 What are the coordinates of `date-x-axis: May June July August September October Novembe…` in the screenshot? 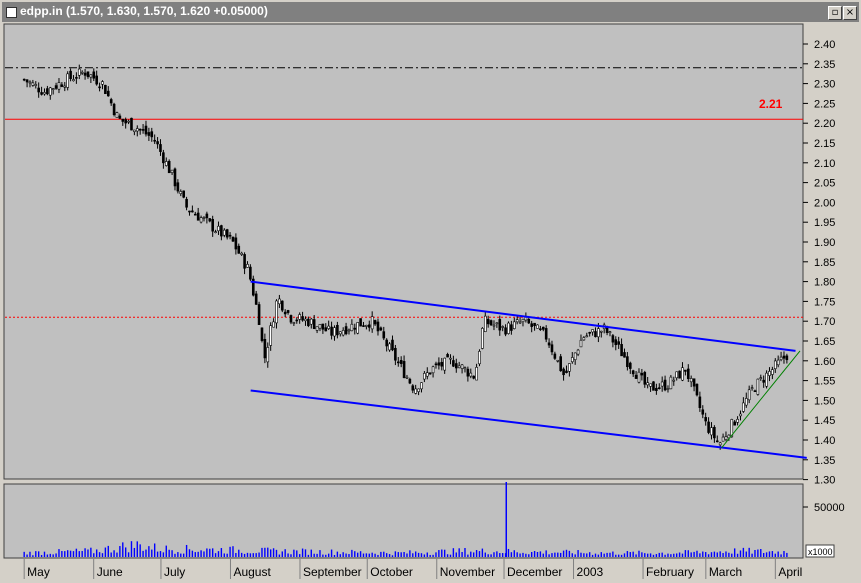 It's located at (412, 569).